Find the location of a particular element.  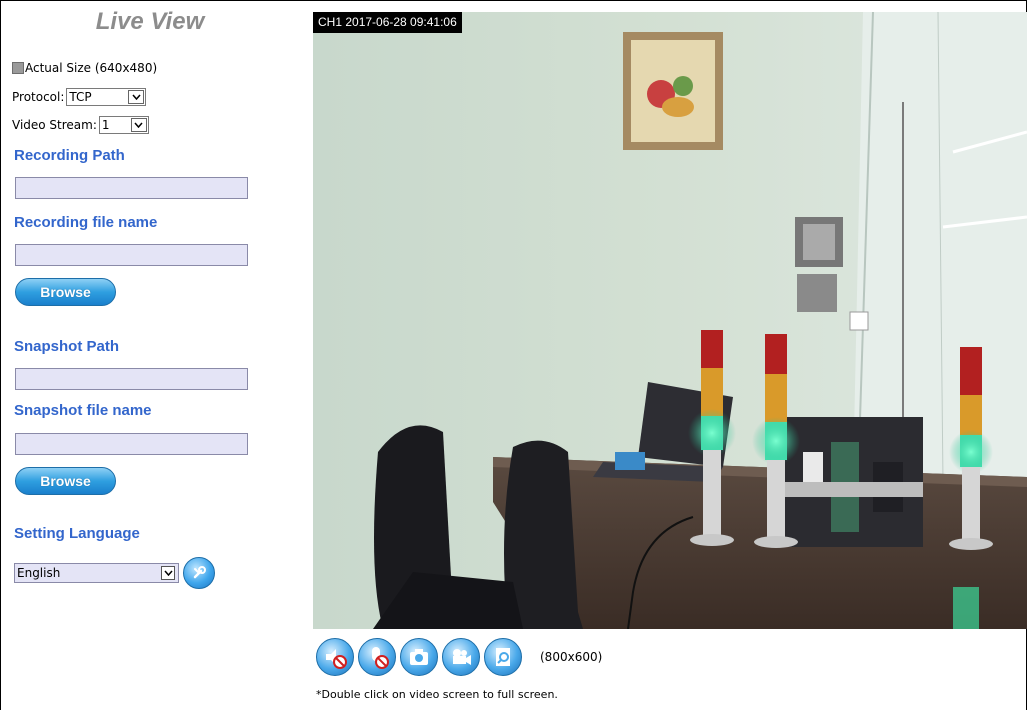

language-row: English is located at coordinates (114, 573).